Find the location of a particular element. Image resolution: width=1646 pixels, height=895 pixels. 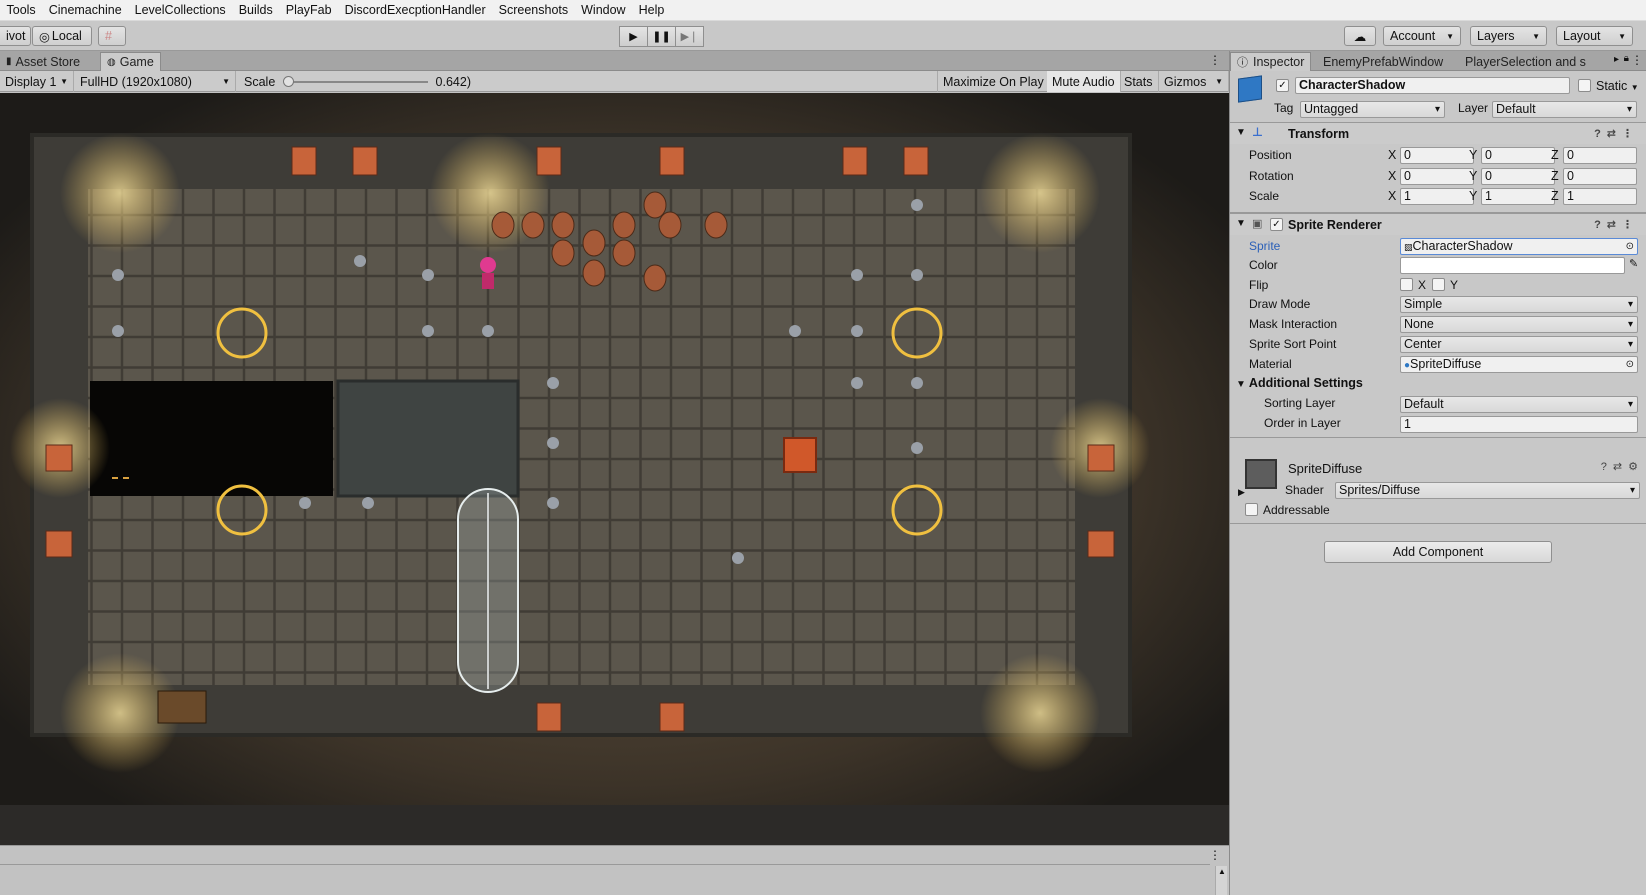

layer-dropdown: Default is located at coordinates (1564, 109).